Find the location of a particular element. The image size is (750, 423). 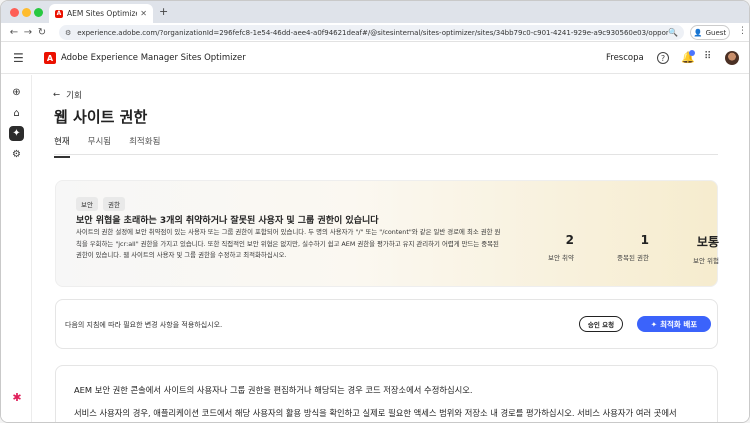

notification-badge is located at coordinates (692, 53).